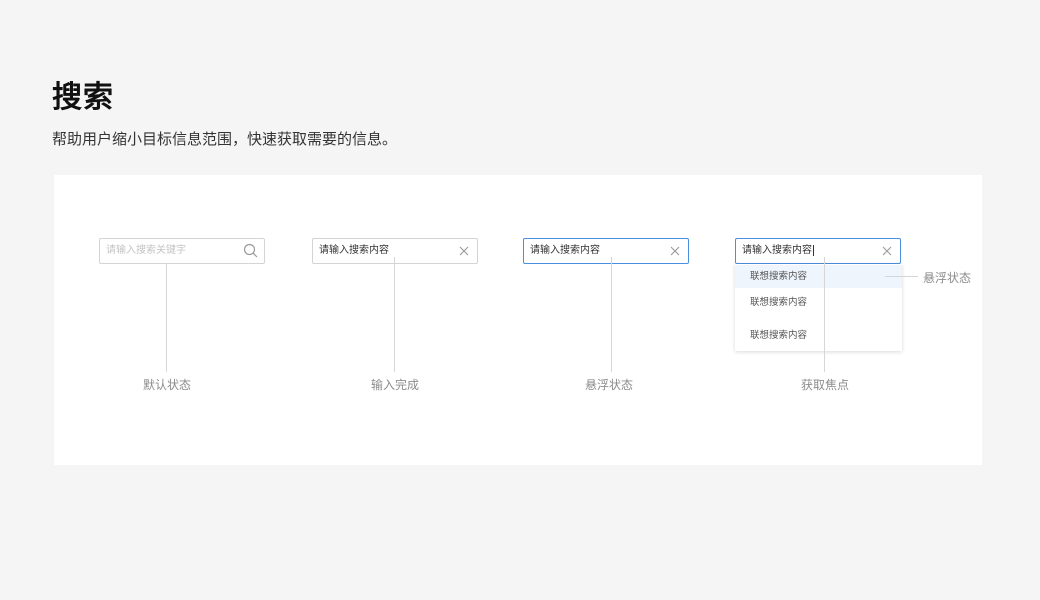  I want to click on text-caret, so click(813, 250).